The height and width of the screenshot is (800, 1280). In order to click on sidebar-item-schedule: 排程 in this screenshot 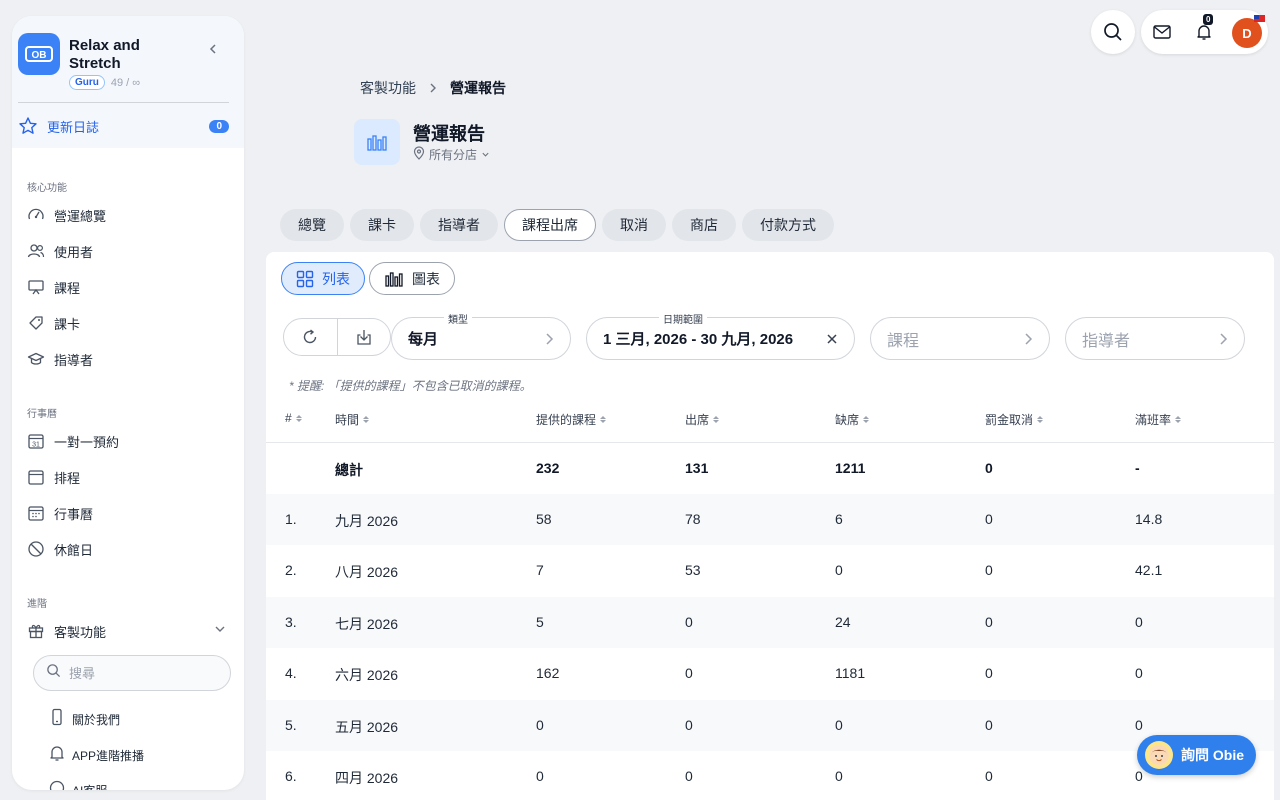, I will do `click(126, 477)`.